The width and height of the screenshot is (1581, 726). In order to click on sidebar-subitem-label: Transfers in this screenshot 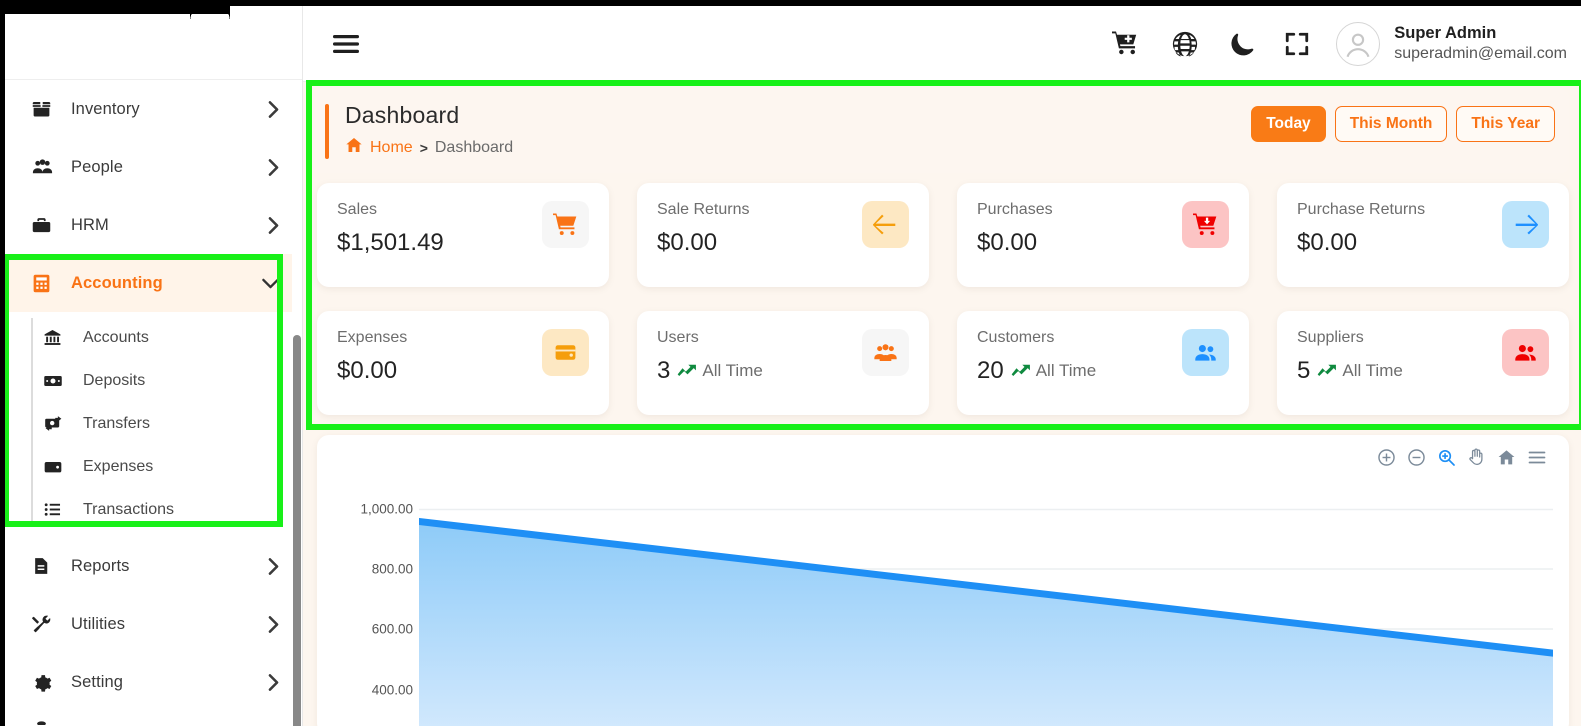, I will do `click(116, 423)`.